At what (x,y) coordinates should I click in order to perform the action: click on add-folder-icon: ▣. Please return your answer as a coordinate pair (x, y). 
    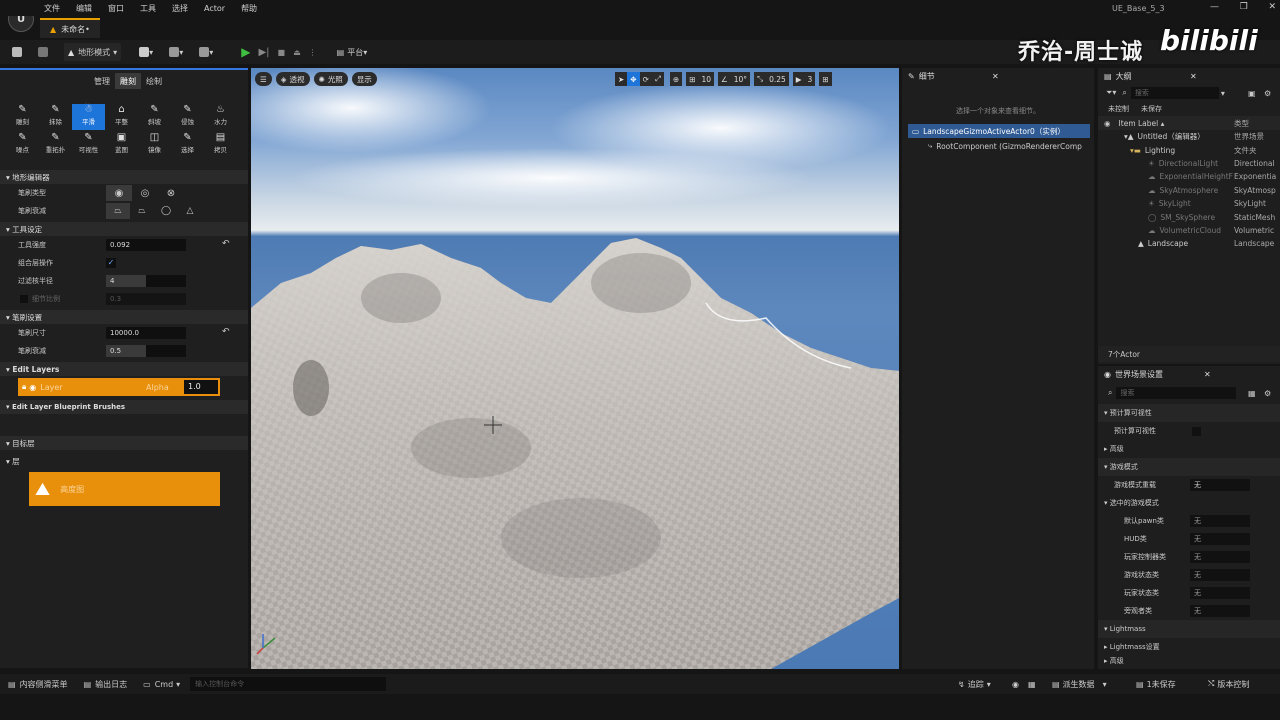
    Looking at the image, I should click on (1252, 93).